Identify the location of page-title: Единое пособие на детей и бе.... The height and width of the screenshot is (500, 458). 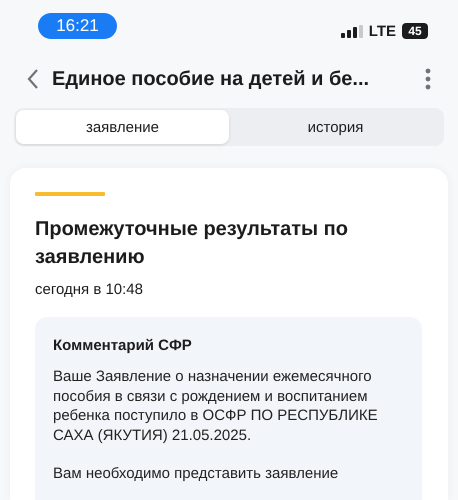
(211, 79).